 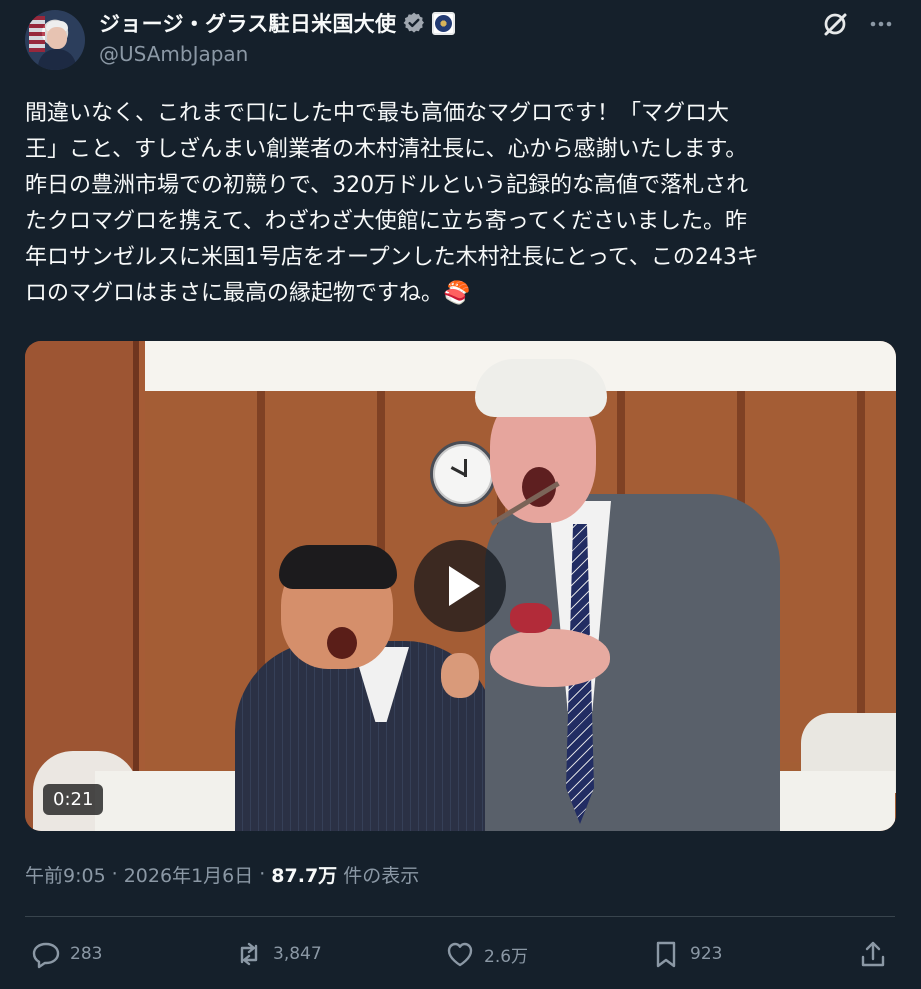 I want to click on grok-icon, so click(x=835, y=24).